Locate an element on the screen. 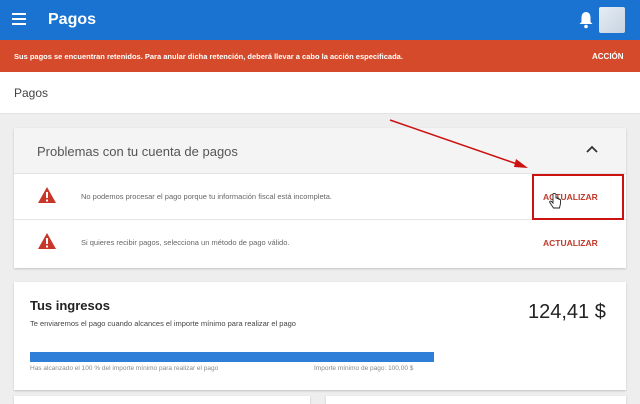 This screenshot has height=404, width=640. payment-threshold-progress is located at coordinates (232, 357).